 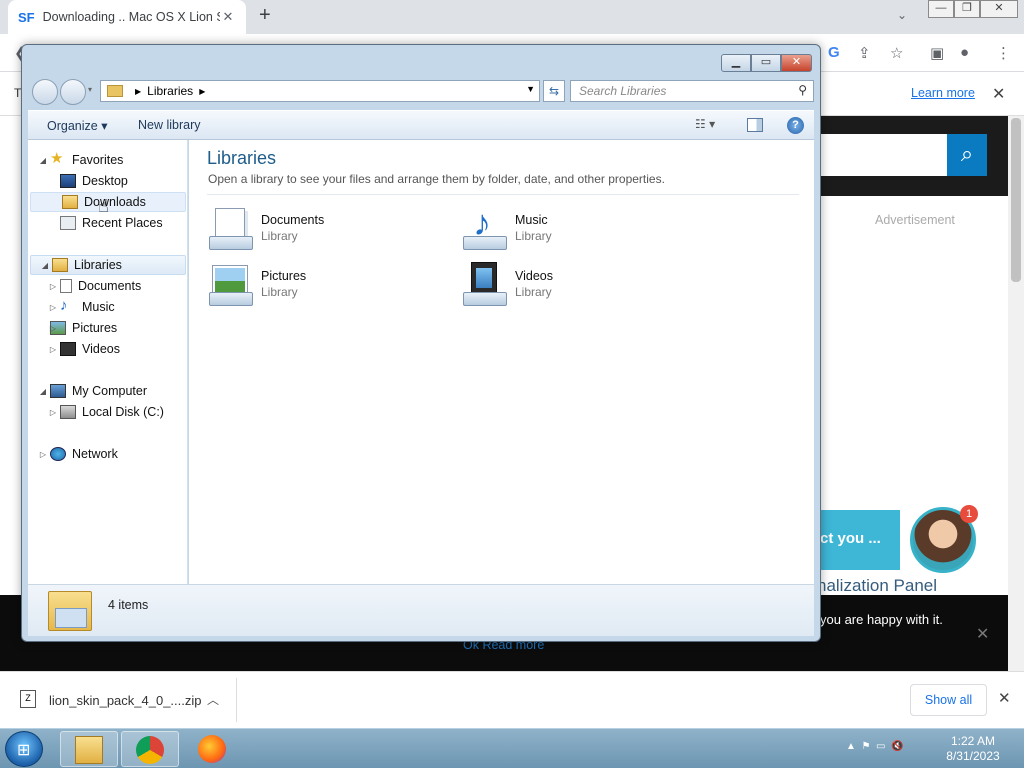 I want to click on library-item-pictures: Pictures Library, so click(x=307, y=288).